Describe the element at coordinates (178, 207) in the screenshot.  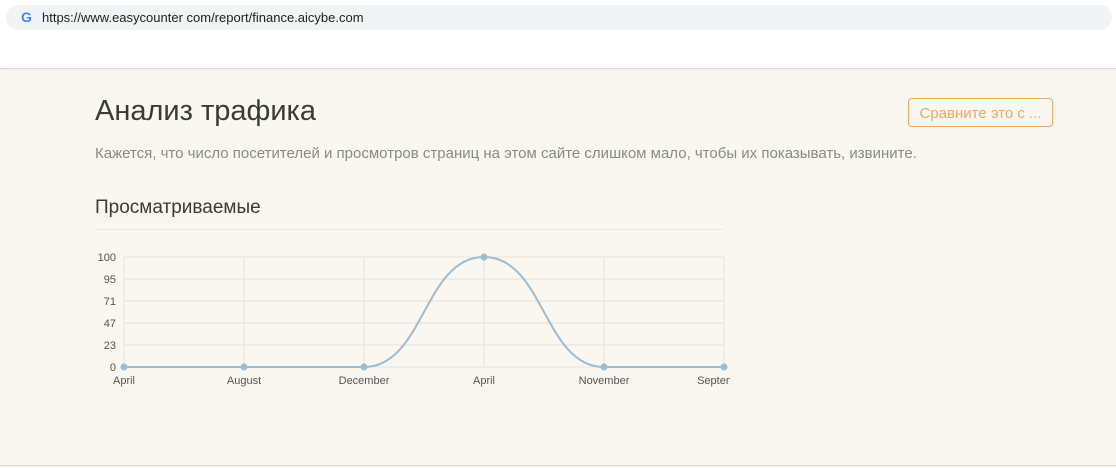
I see `section-title: Просматриваемые` at that location.